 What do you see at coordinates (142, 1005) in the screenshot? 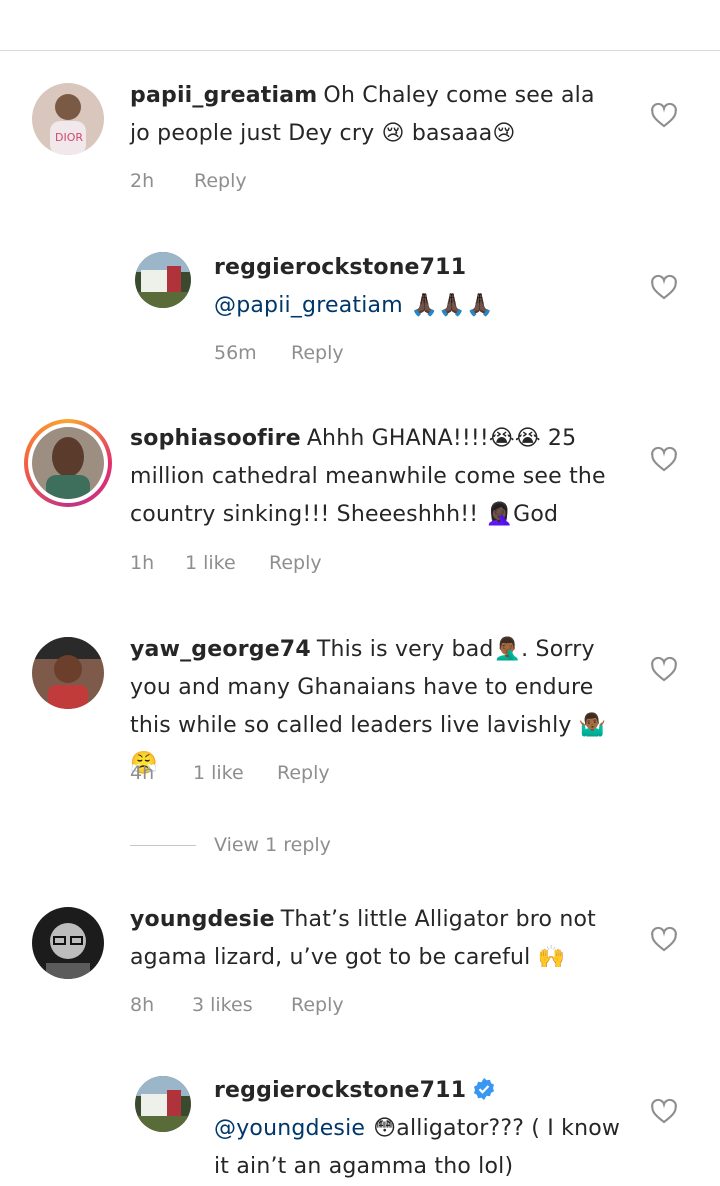
I see `timestamp: 8h` at bounding box center [142, 1005].